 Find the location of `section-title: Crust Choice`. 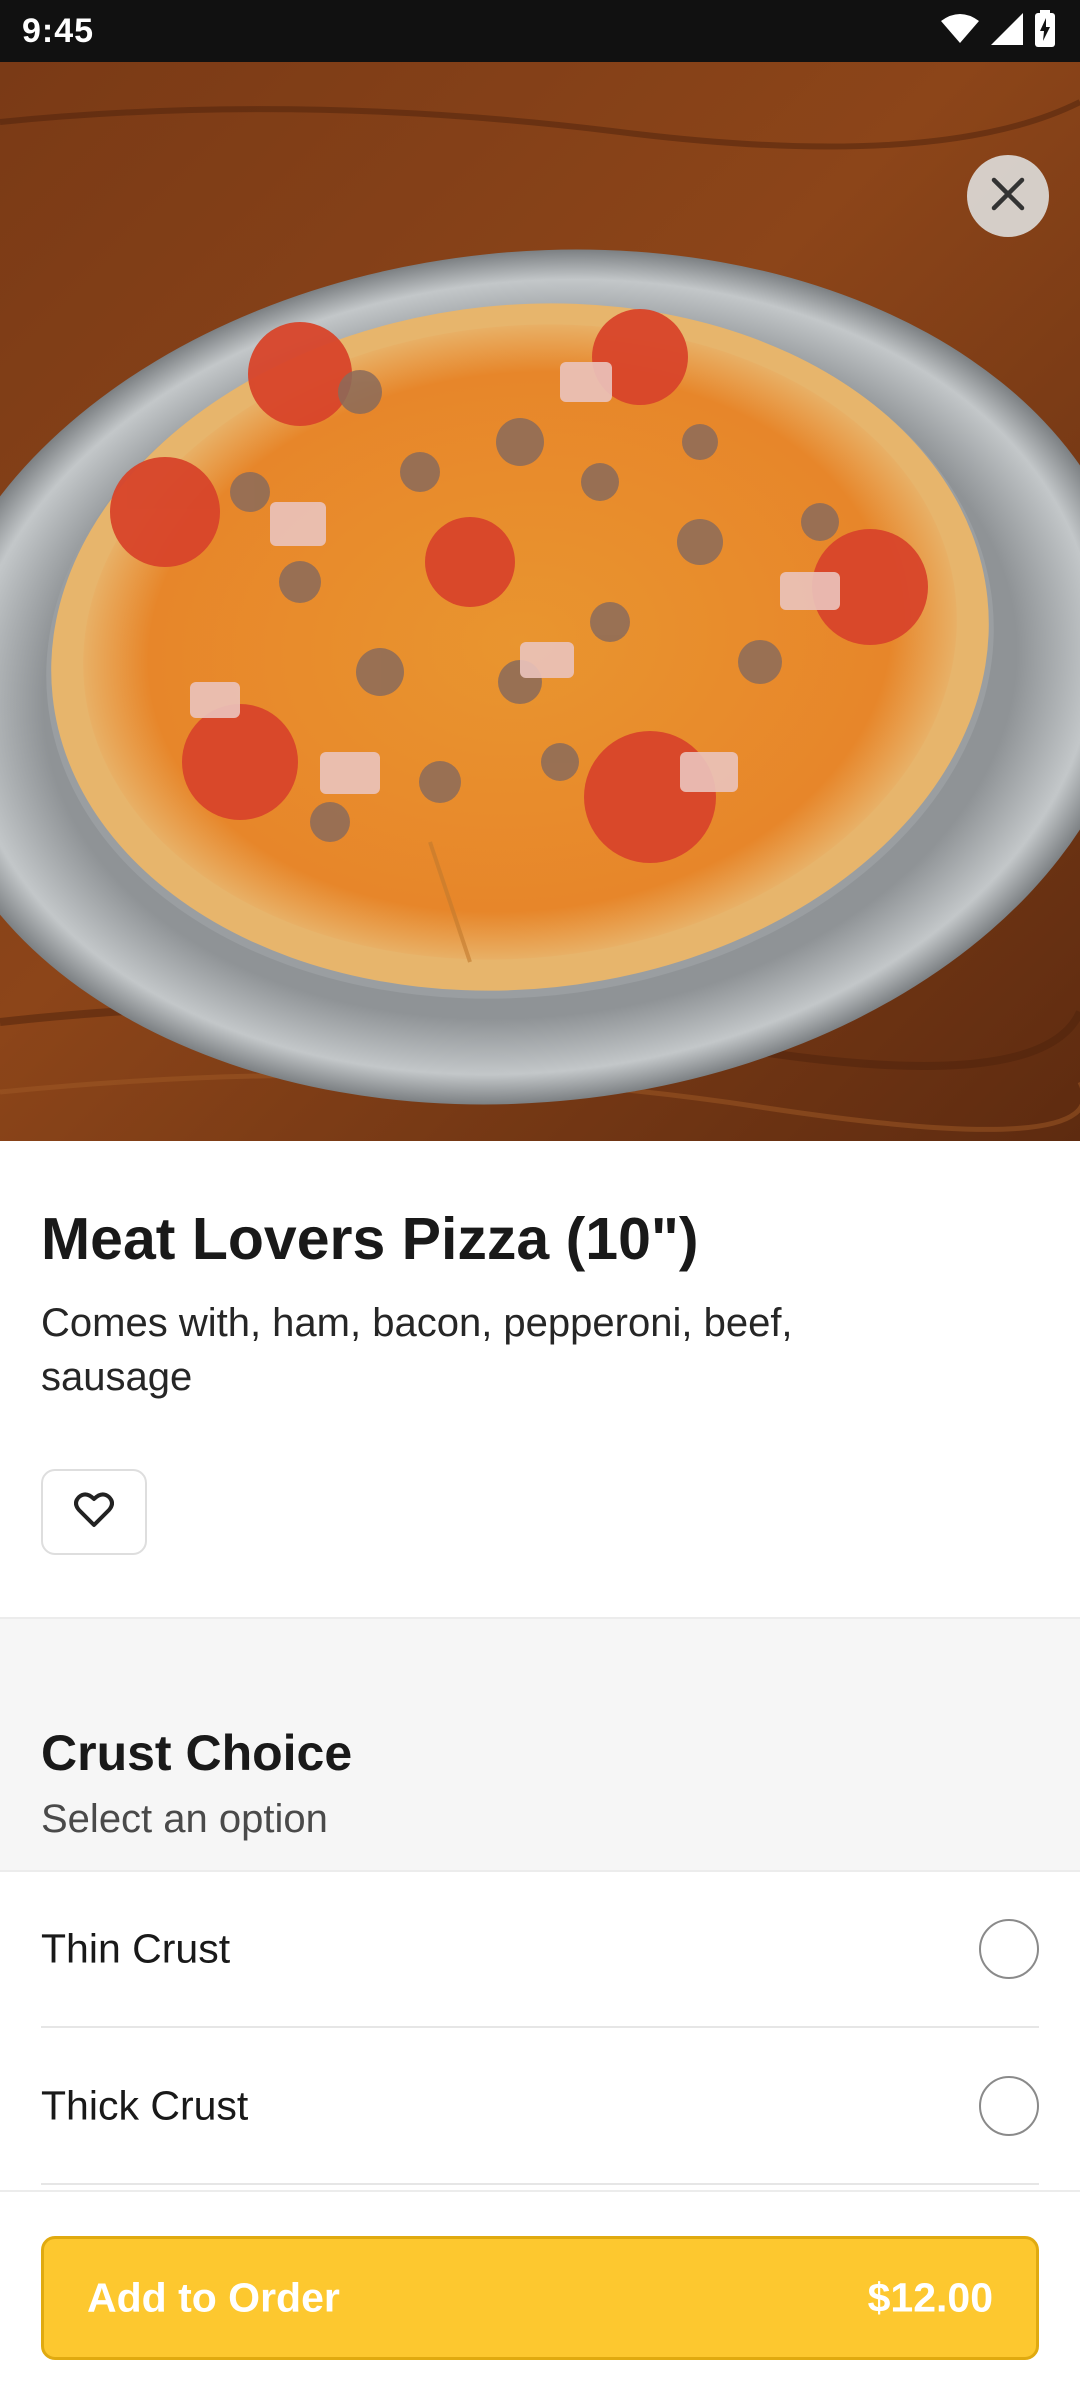

section-title: Crust Choice is located at coordinates (197, 1753).